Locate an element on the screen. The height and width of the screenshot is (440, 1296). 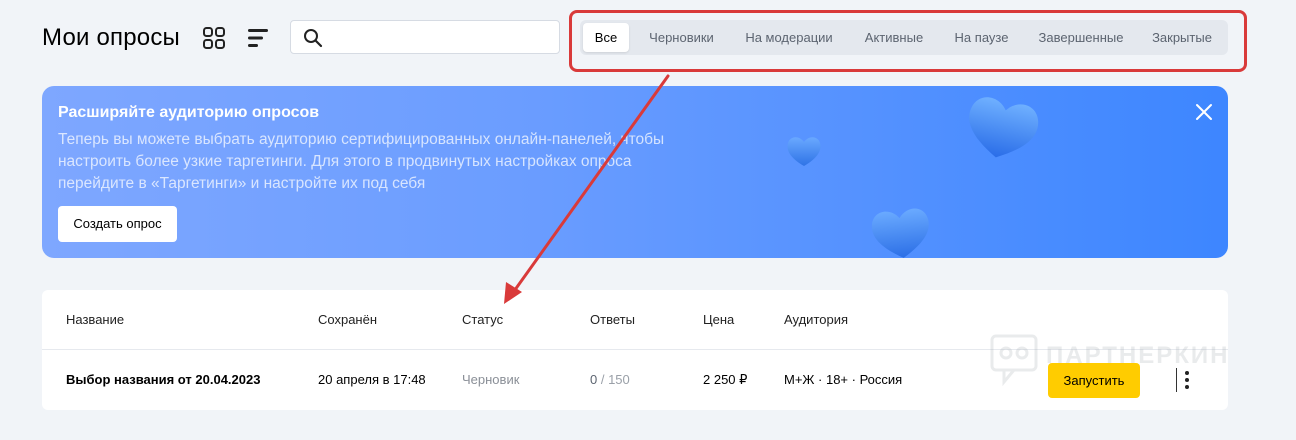
column-header-price: Цена is located at coordinates (718, 319).